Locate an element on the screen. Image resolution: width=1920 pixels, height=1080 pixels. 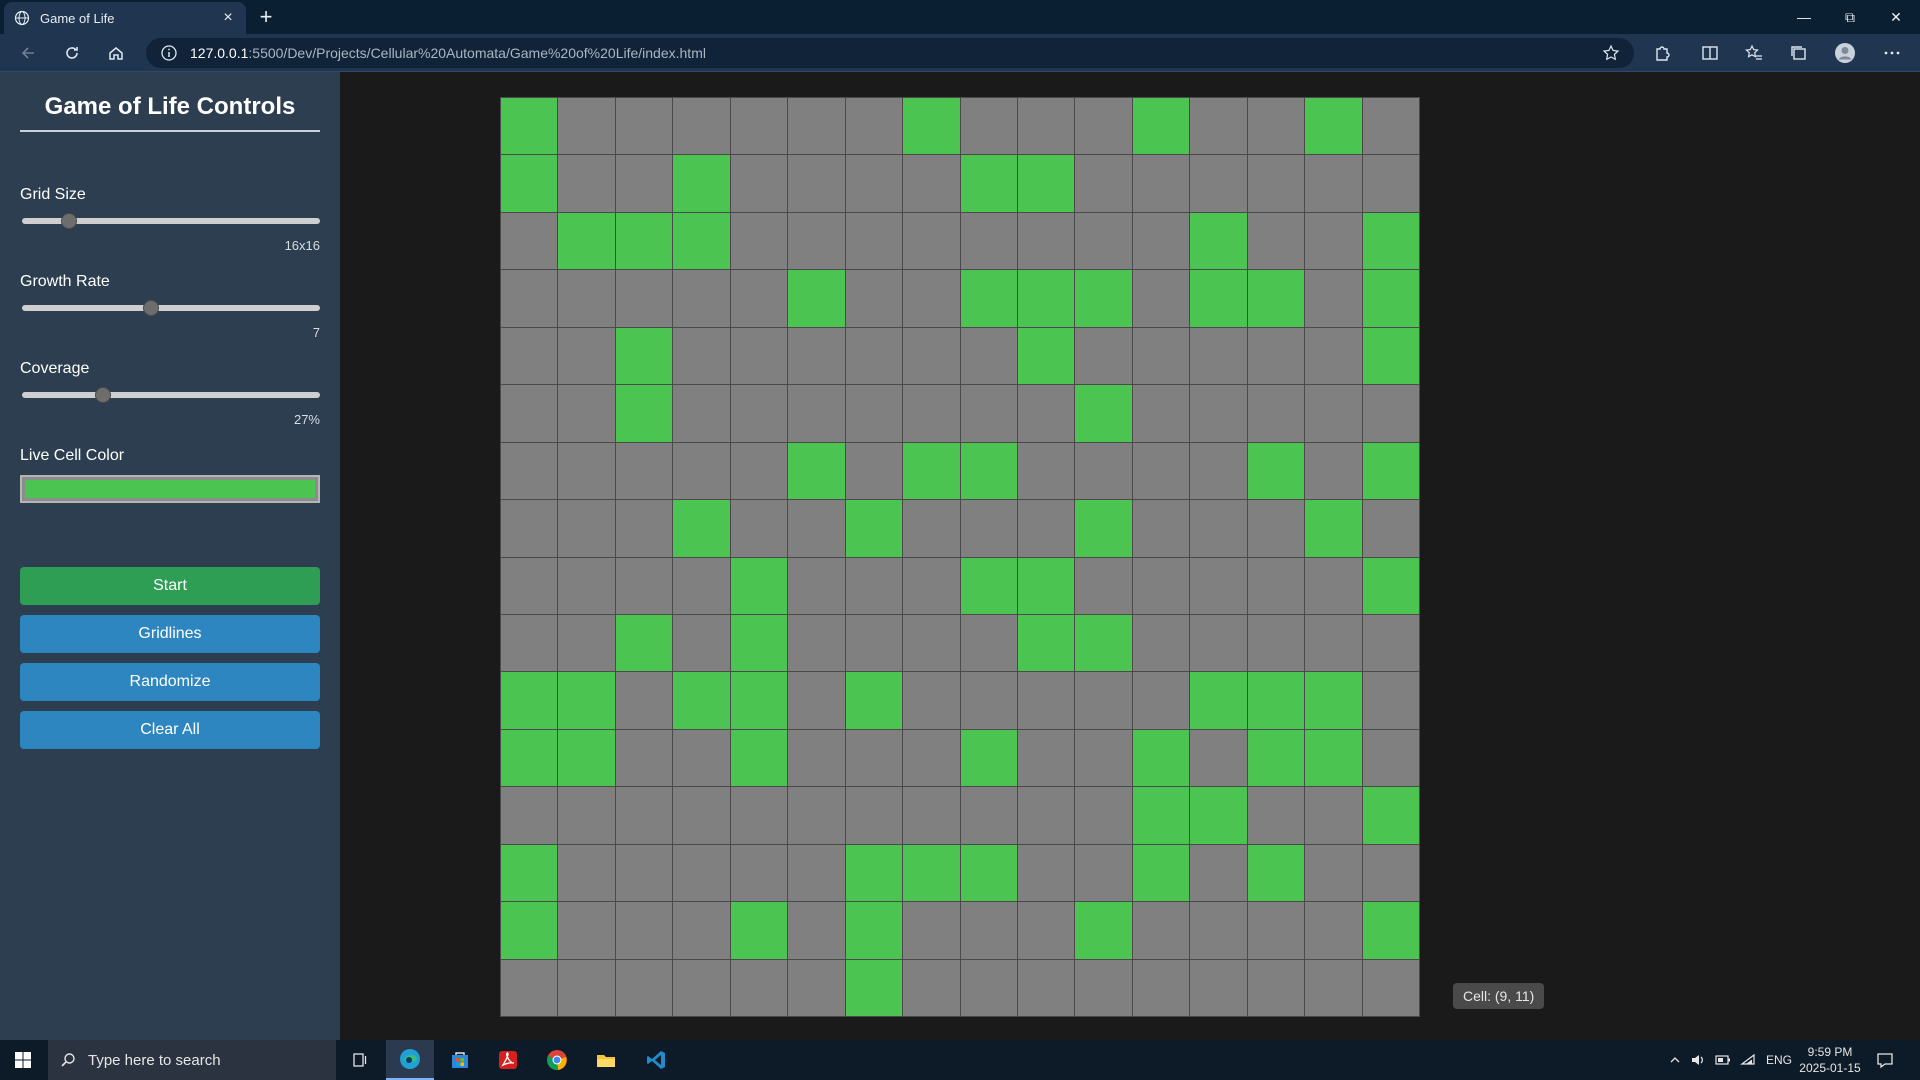
growth-rate-slider is located at coordinates (171, 308).